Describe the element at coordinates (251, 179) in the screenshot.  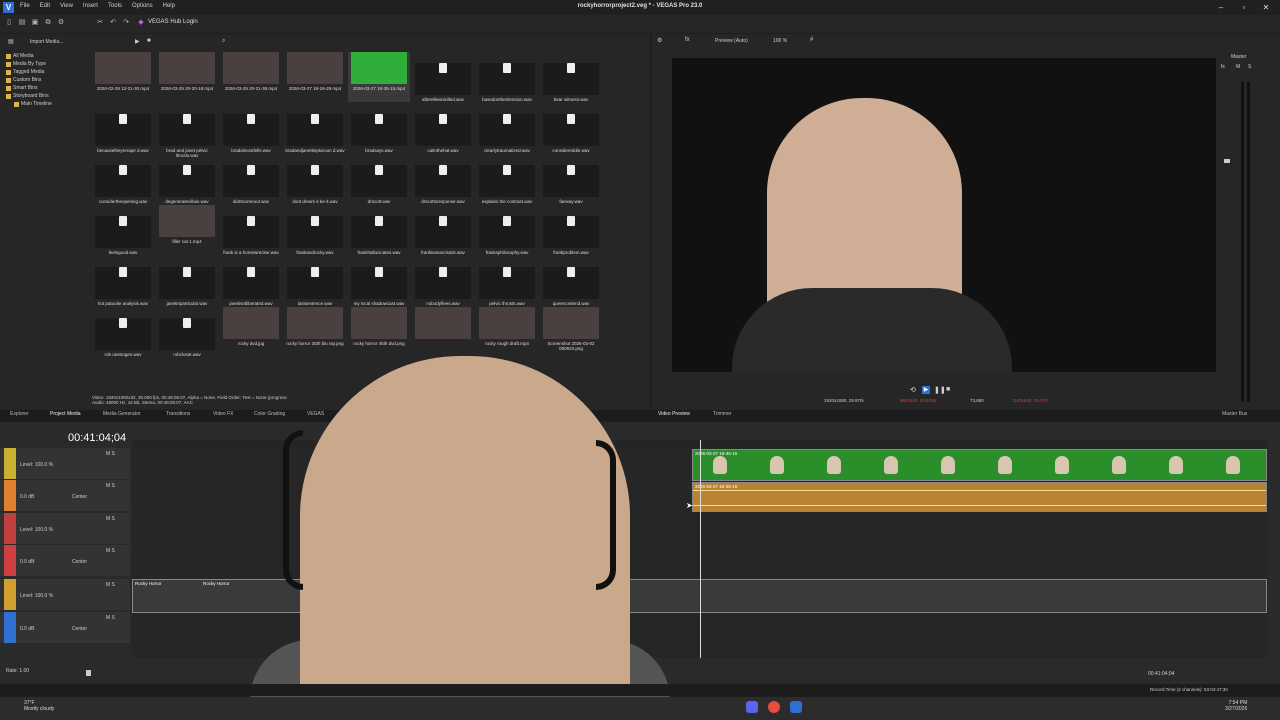
I see `media-item: didntcomeout.wav` at that location.